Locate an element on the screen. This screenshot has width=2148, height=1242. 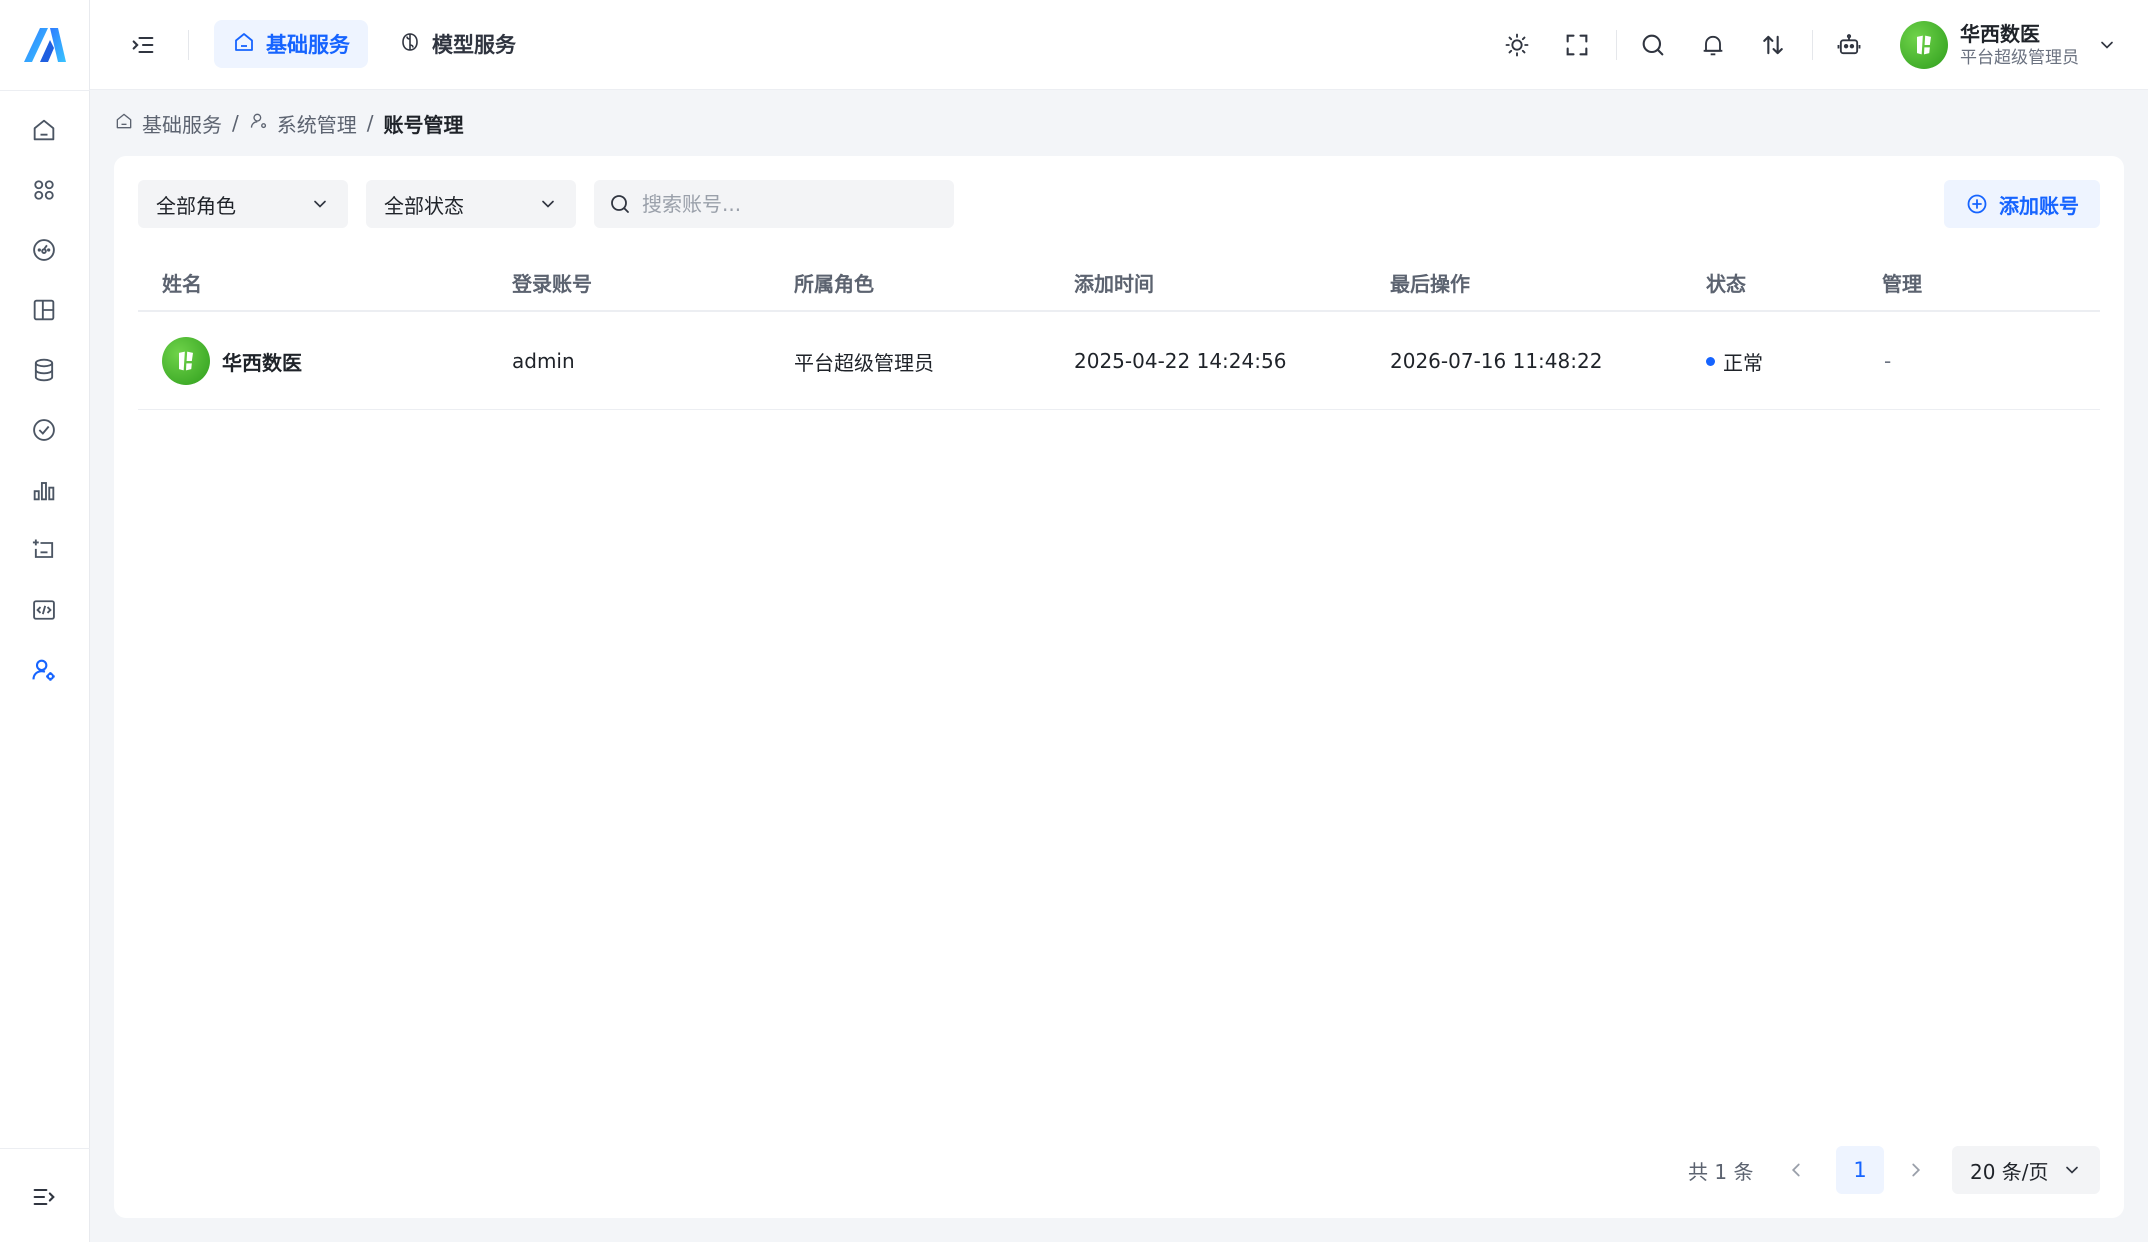
account-search is located at coordinates (774, 204).